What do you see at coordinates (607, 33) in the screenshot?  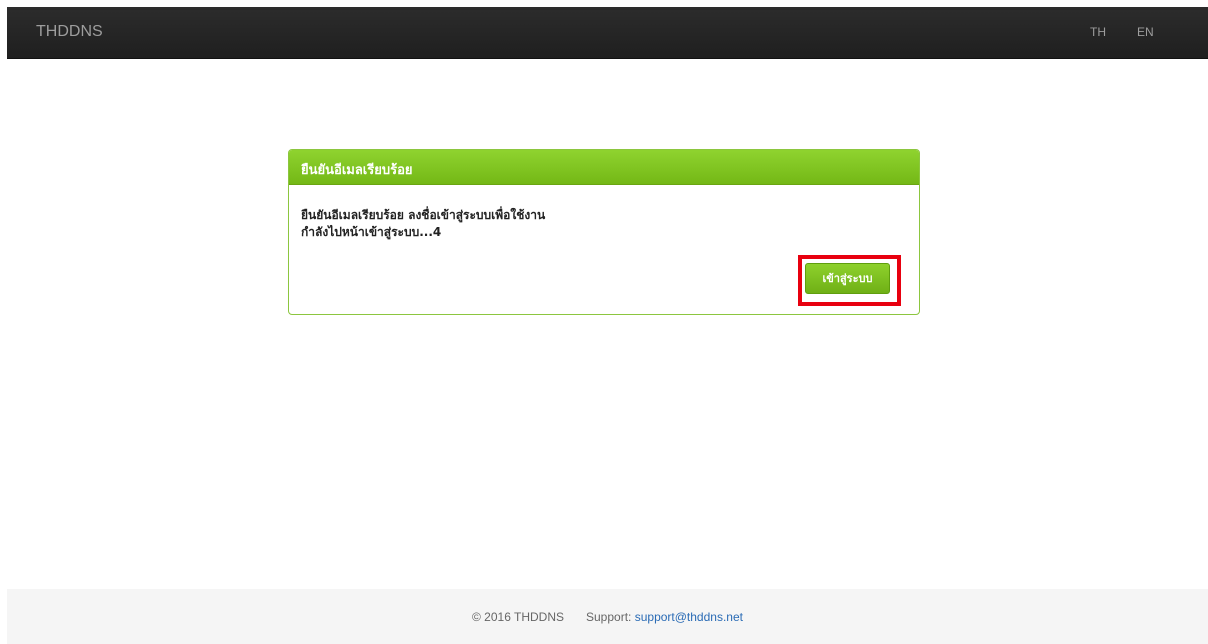 I see `top-navbar: THDDNS TH EN` at bounding box center [607, 33].